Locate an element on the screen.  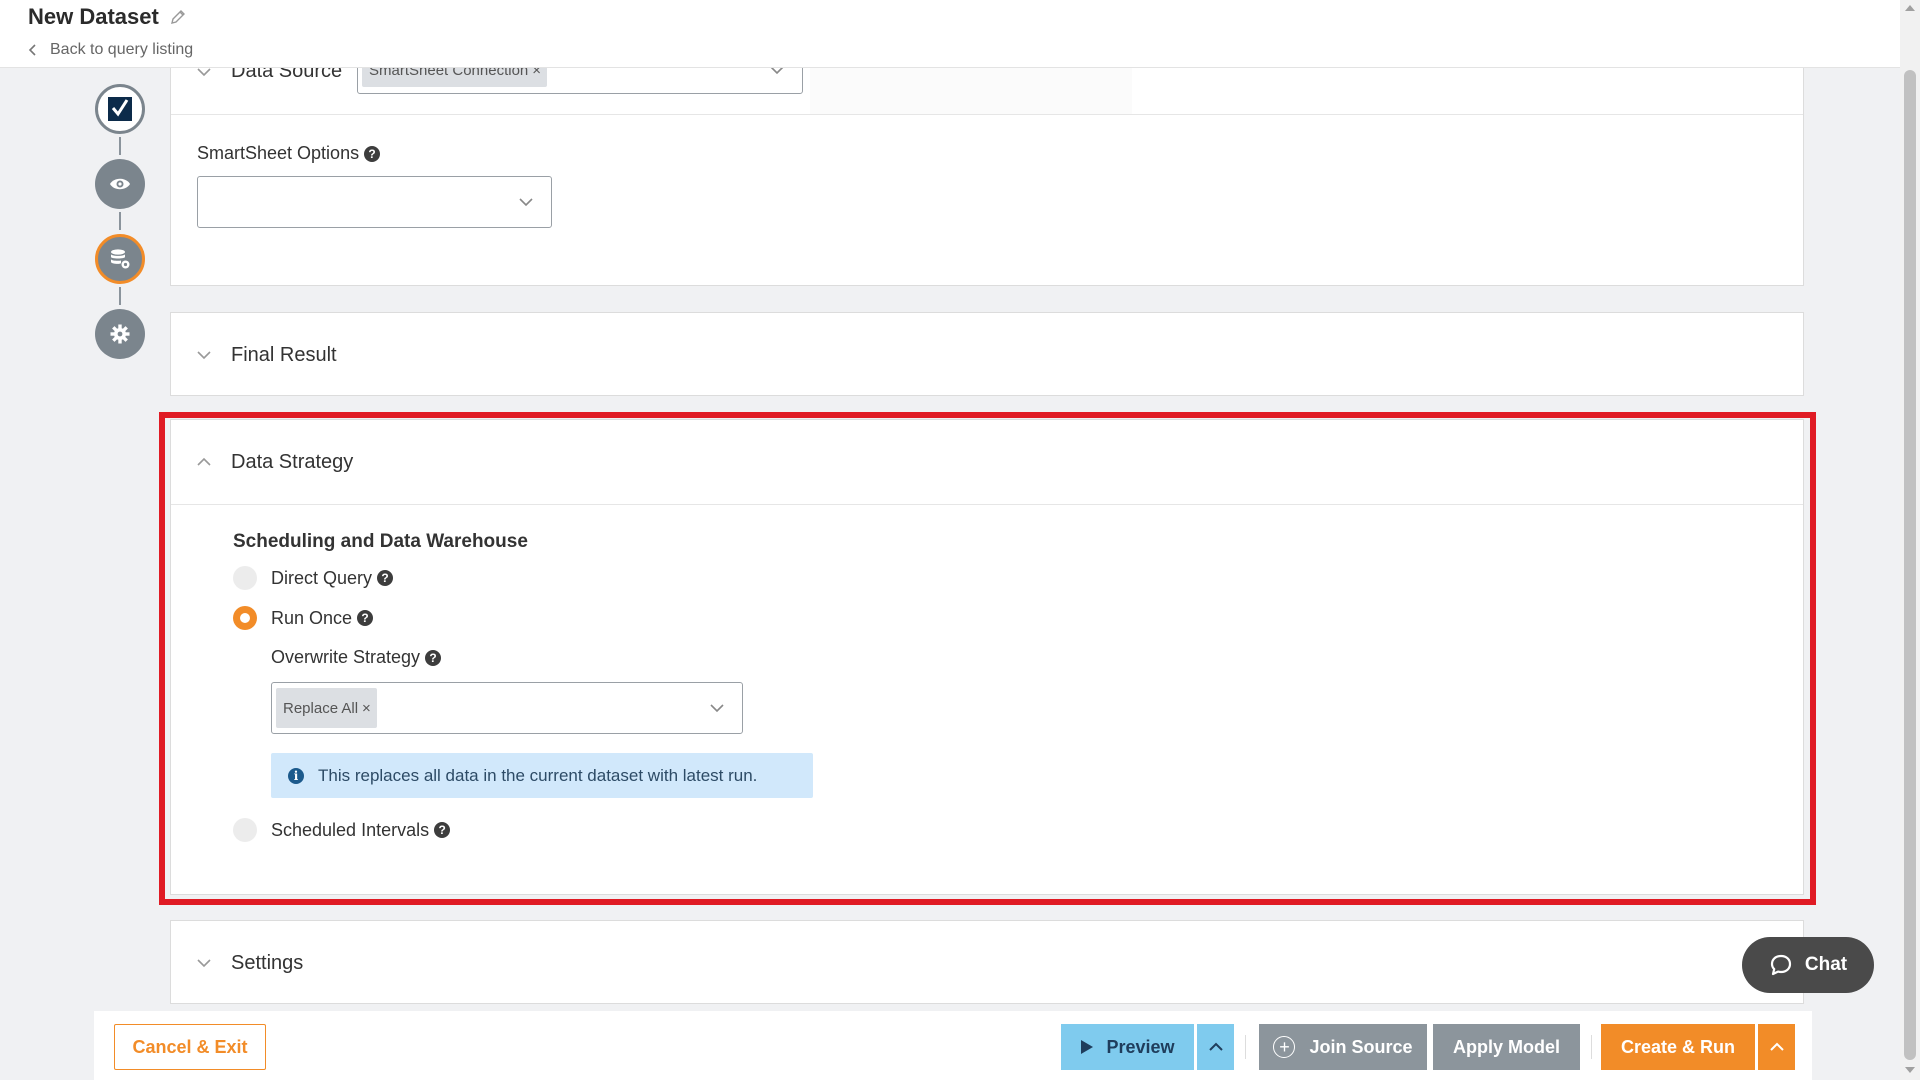
scheduling-section-title: Scheduling and Data Warehouse is located at coordinates (380, 541).